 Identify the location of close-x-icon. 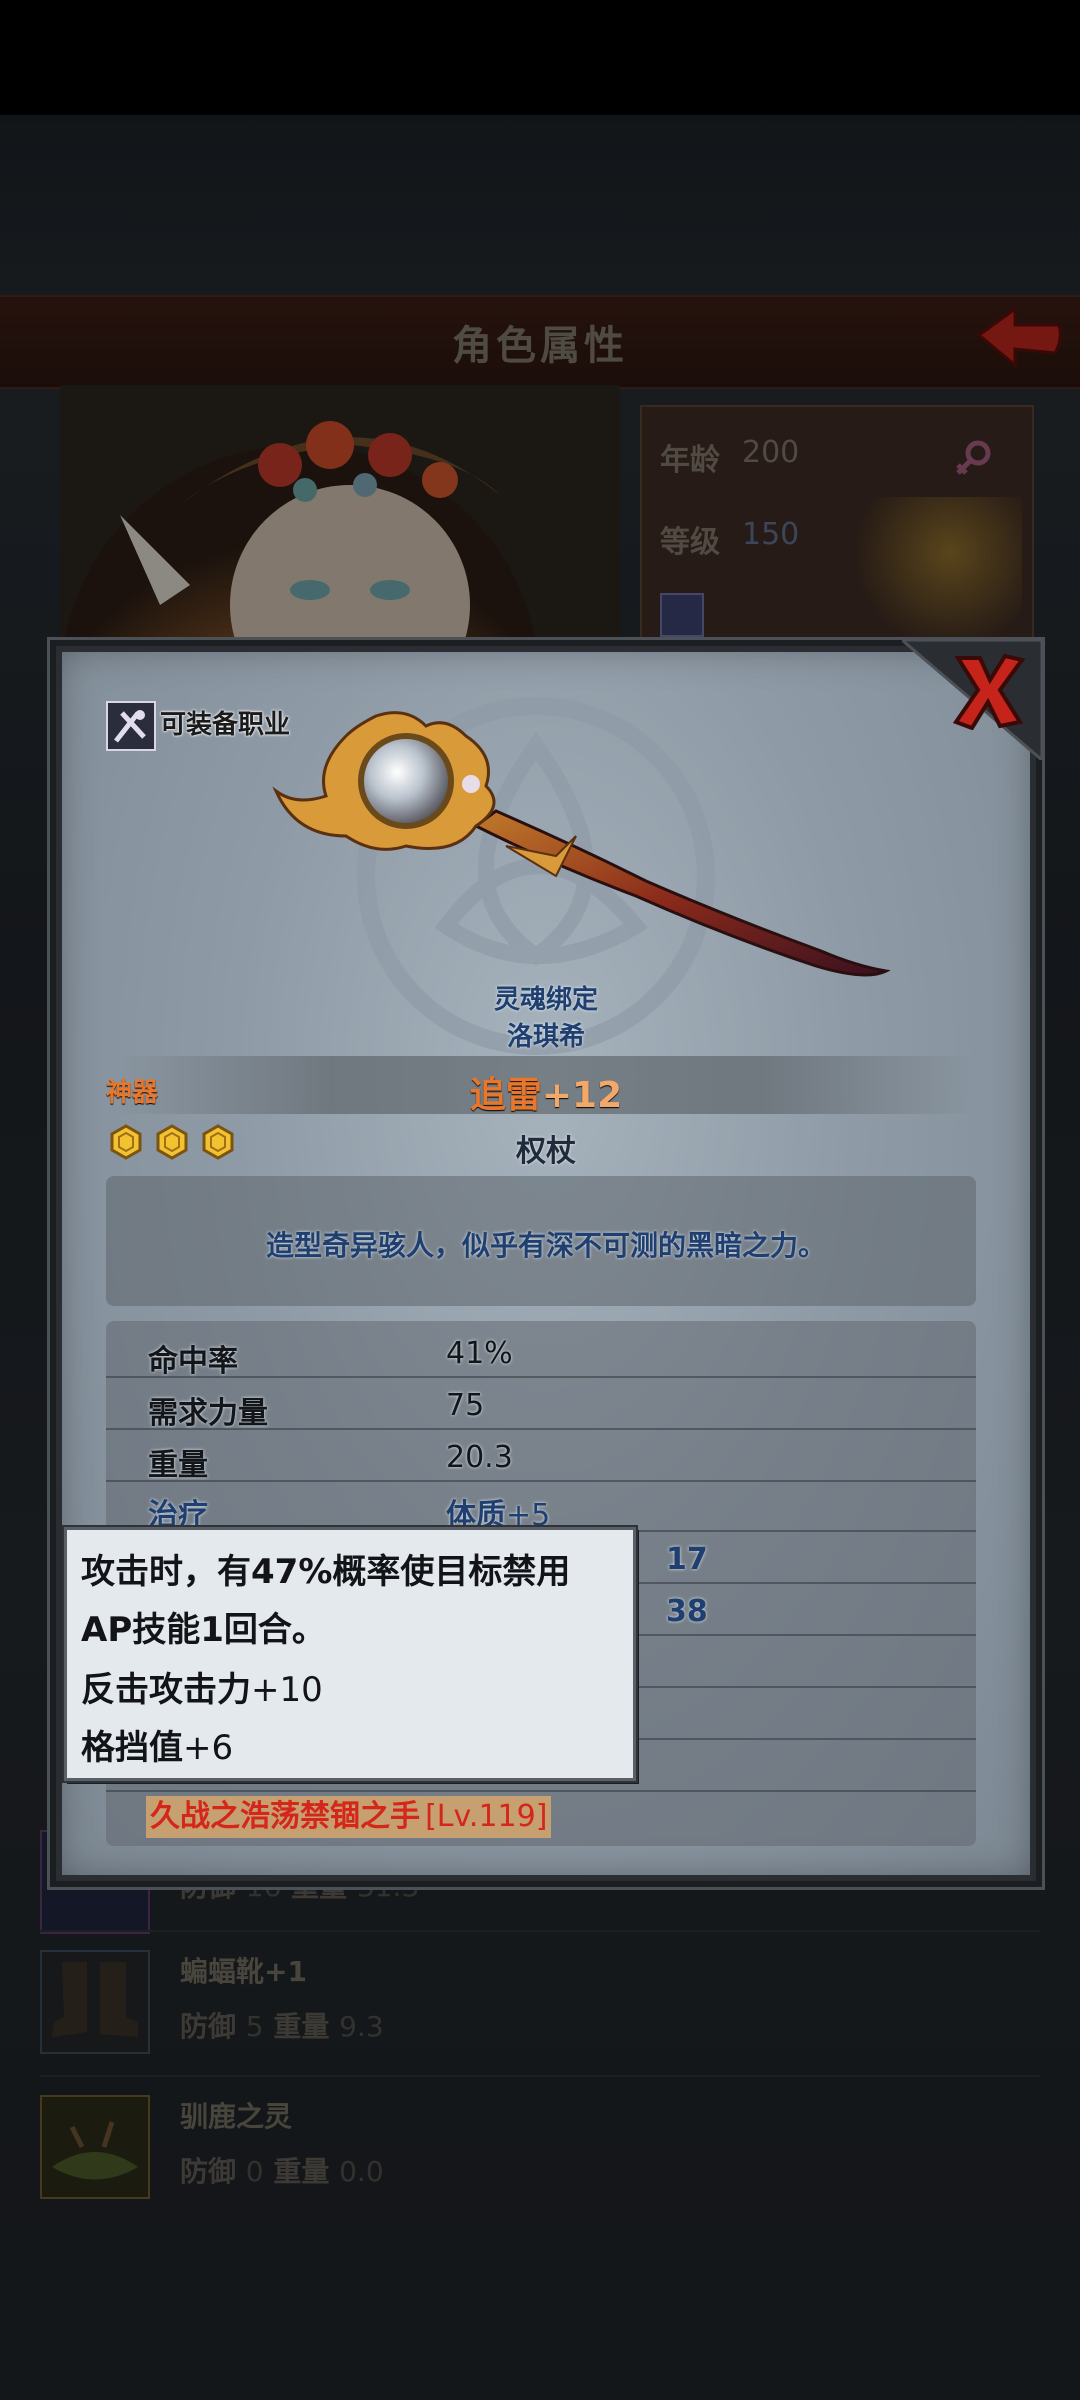
(988, 690).